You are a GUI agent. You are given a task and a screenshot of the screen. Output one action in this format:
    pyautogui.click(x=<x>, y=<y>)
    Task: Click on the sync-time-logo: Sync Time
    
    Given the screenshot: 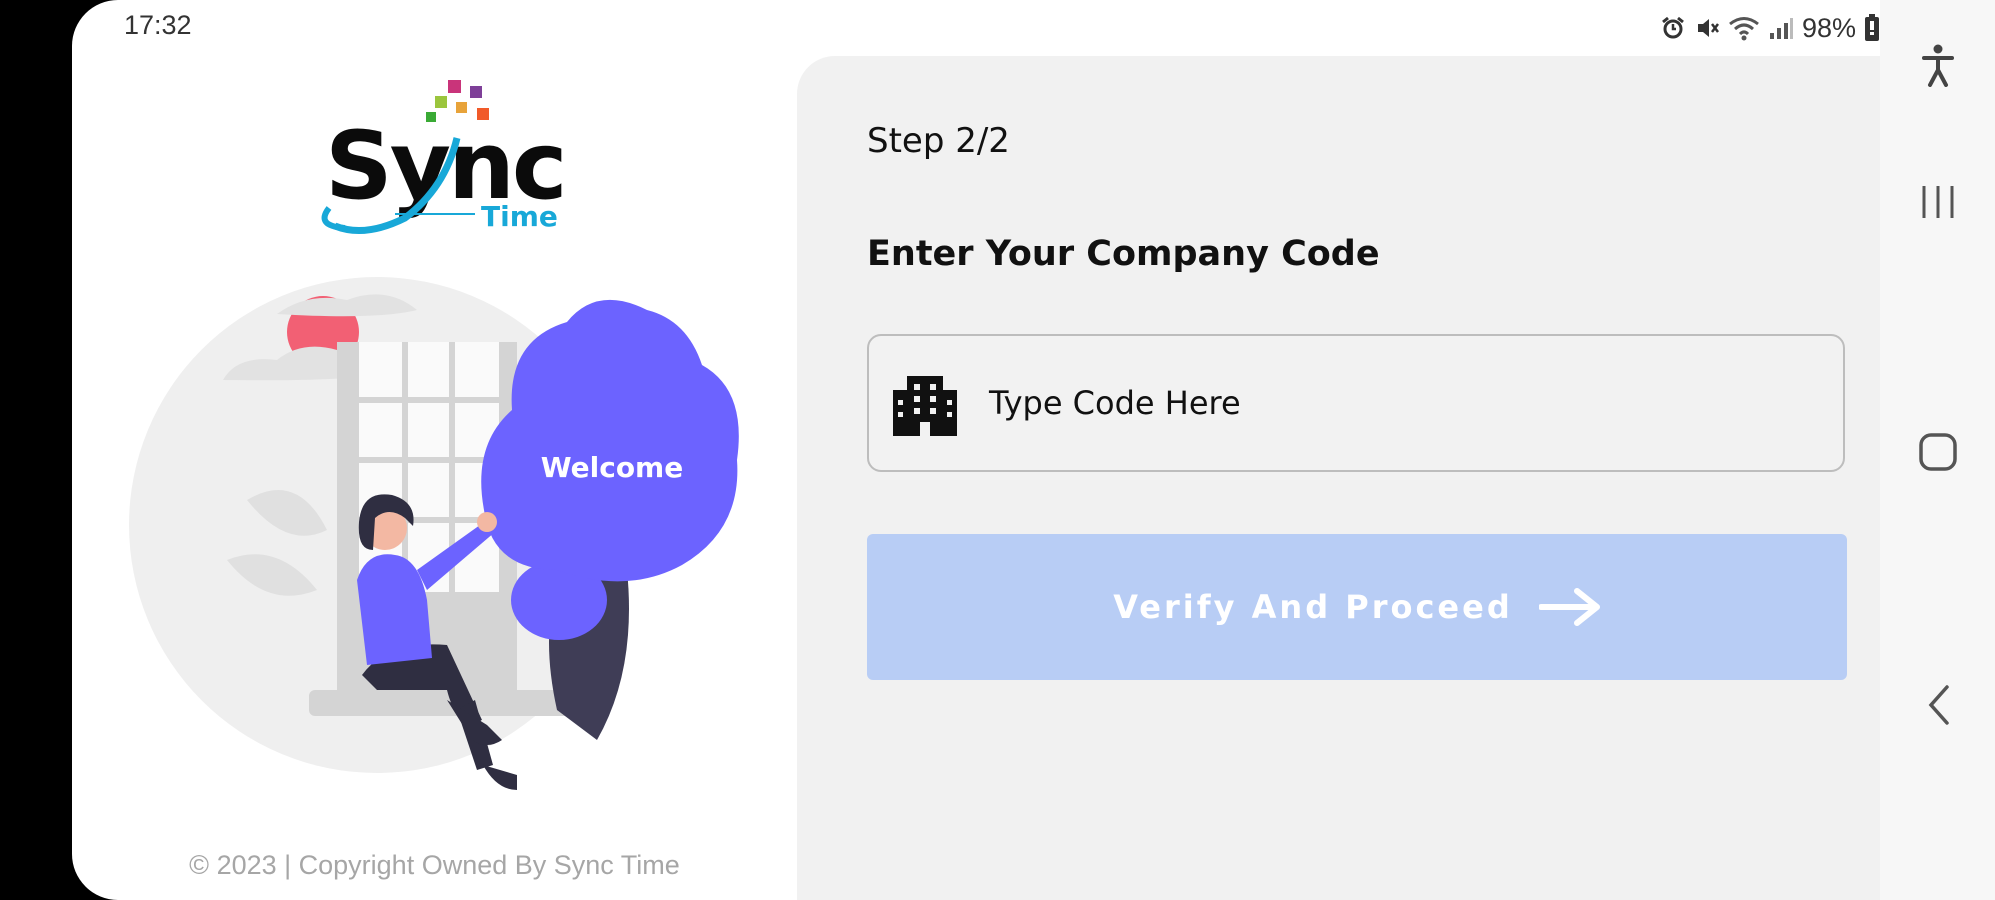 What is the action you would take?
    pyautogui.click(x=436, y=160)
    